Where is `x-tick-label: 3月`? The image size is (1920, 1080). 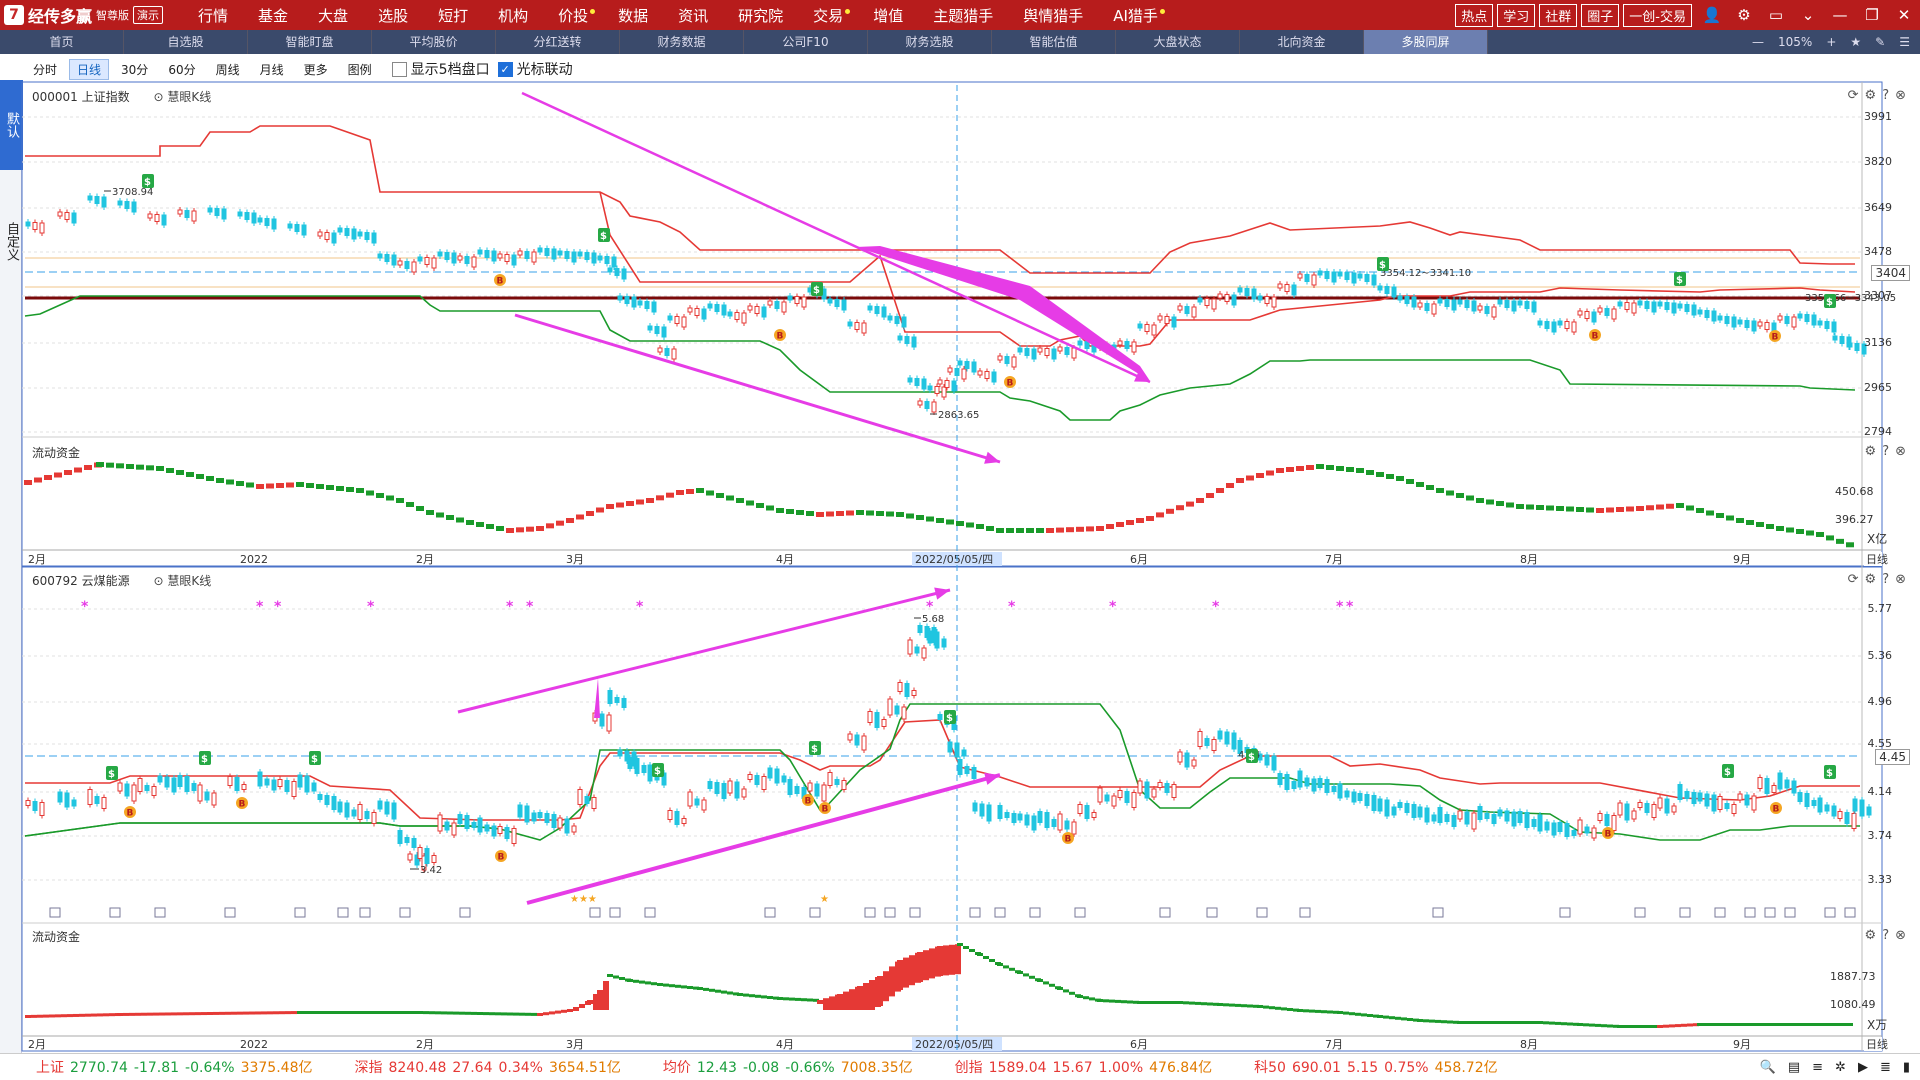 x-tick-label: 3月 is located at coordinates (575, 559).